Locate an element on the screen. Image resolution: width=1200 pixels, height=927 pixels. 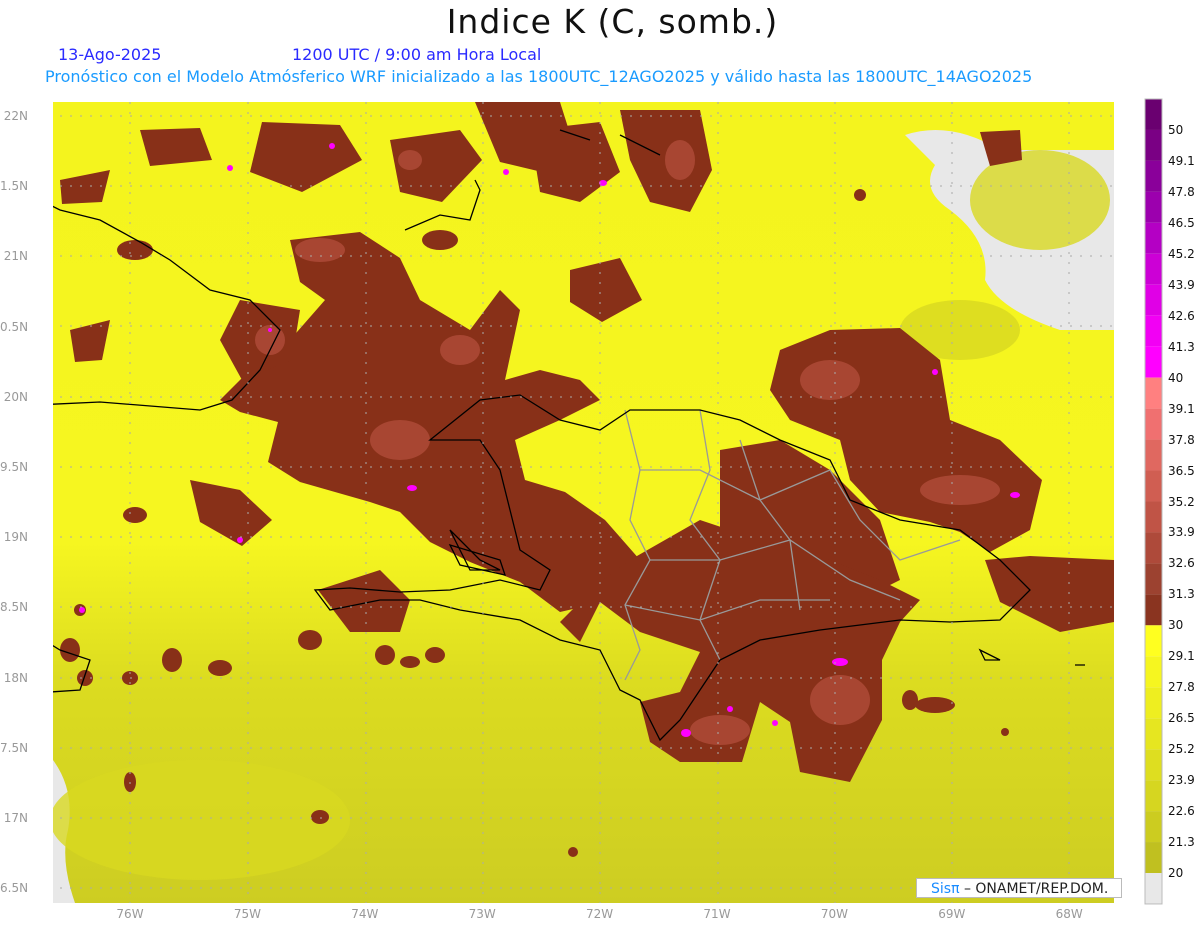
lat-label: 0.5N is located at coordinates (14, 326).